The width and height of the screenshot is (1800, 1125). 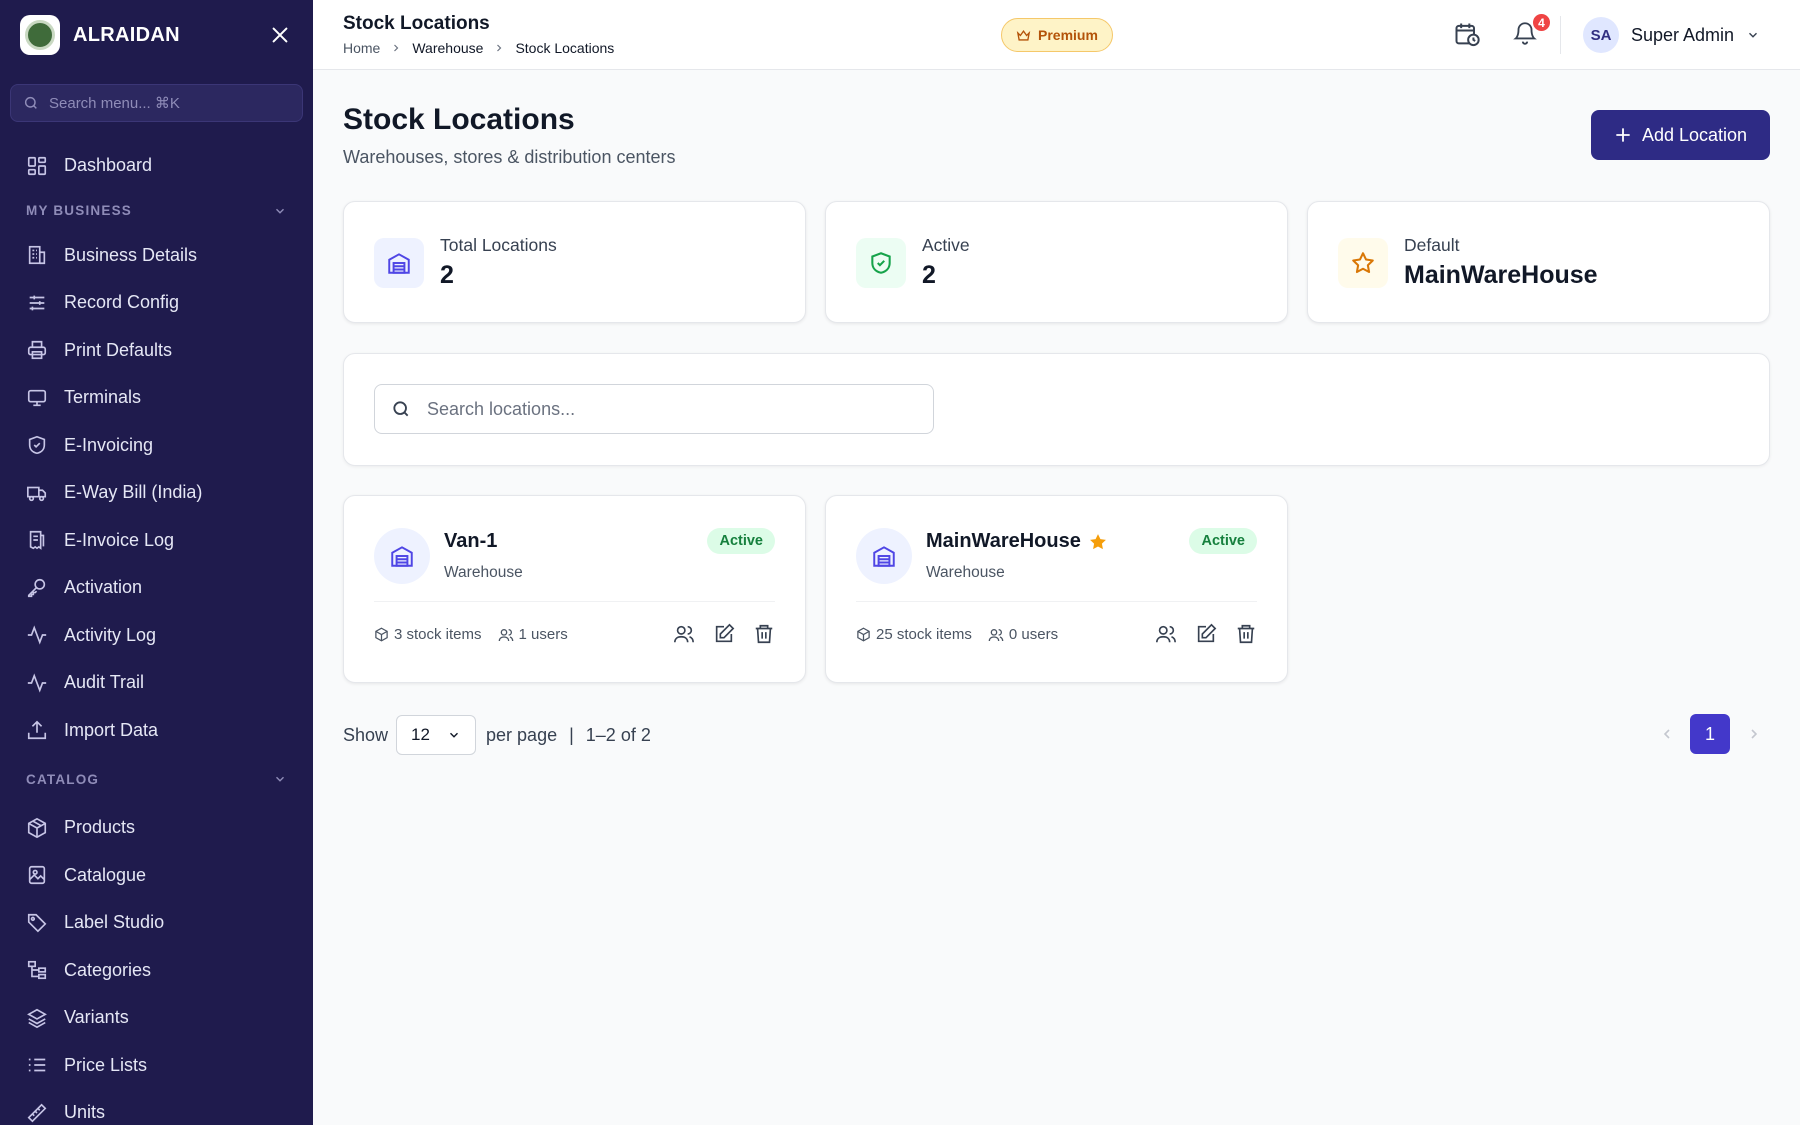 I want to click on sidebar-item-categories: Categories, so click(x=156, y=971).